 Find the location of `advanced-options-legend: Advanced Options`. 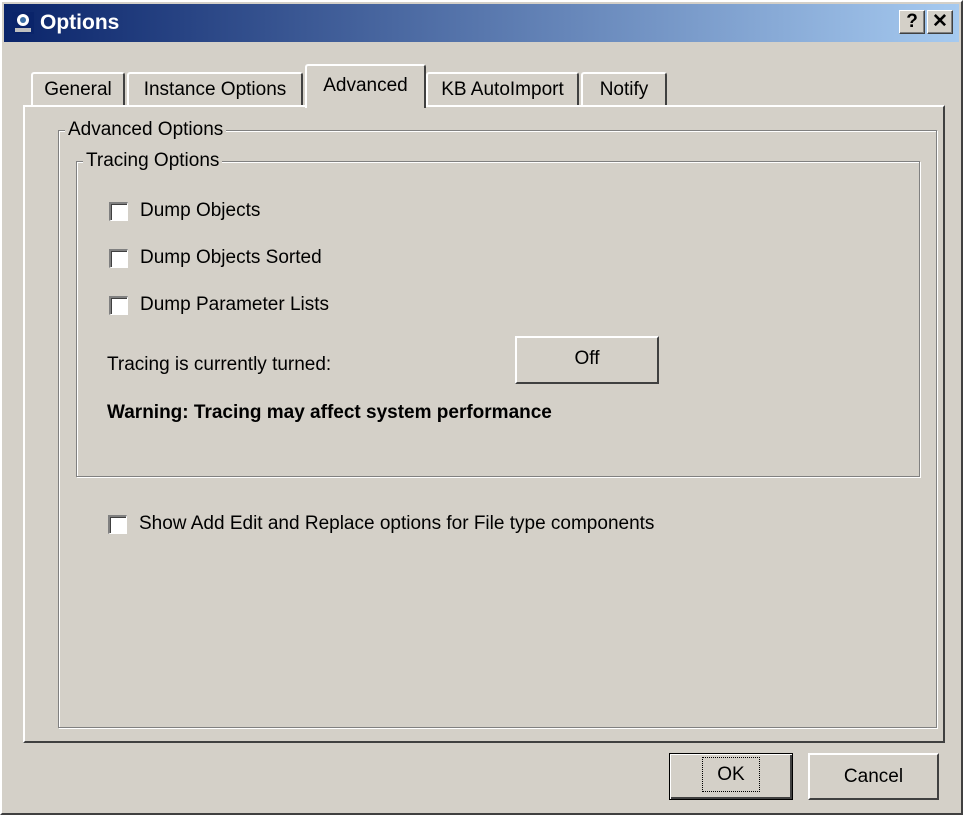

advanced-options-legend: Advanced Options is located at coordinates (146, 130).